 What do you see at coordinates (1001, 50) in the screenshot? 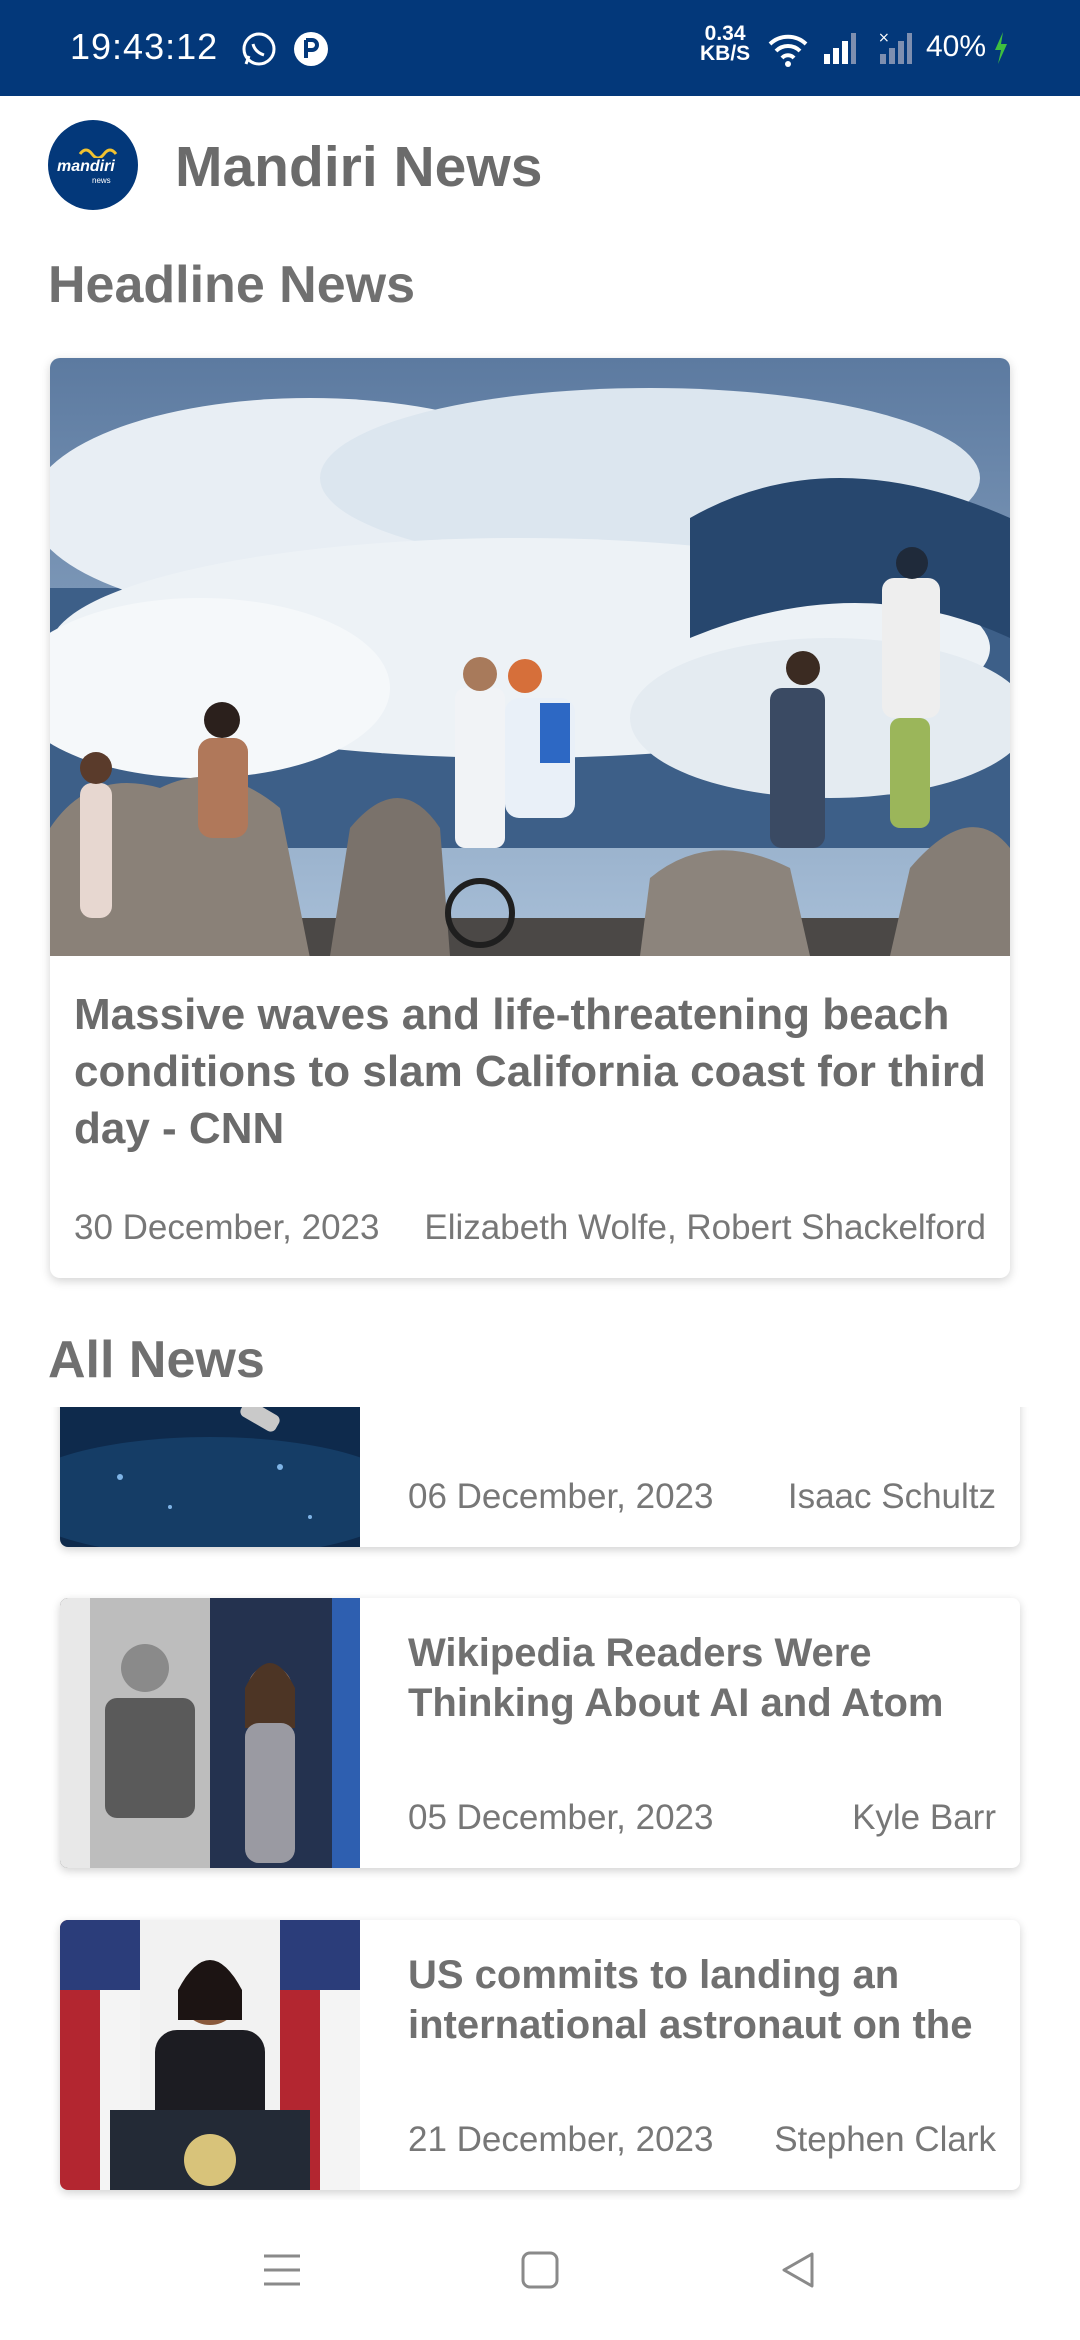
I see `charging-icon` at bounding box center [1001, 50].